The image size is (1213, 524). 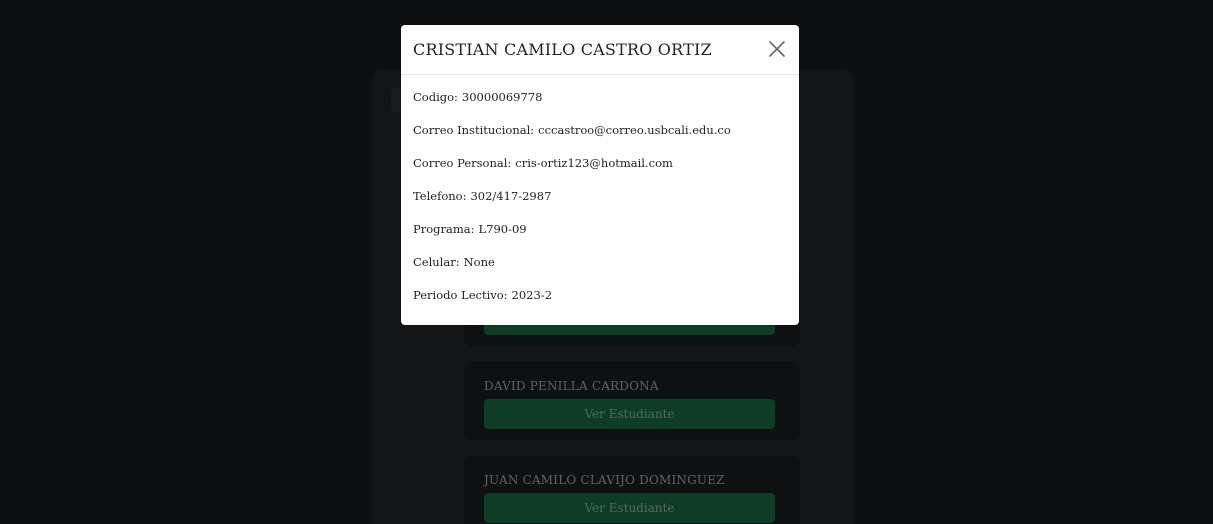 I want to click on student-card: DAVID PENILLA CARDONA Ver Estudiante, so click(x=632, y=401).